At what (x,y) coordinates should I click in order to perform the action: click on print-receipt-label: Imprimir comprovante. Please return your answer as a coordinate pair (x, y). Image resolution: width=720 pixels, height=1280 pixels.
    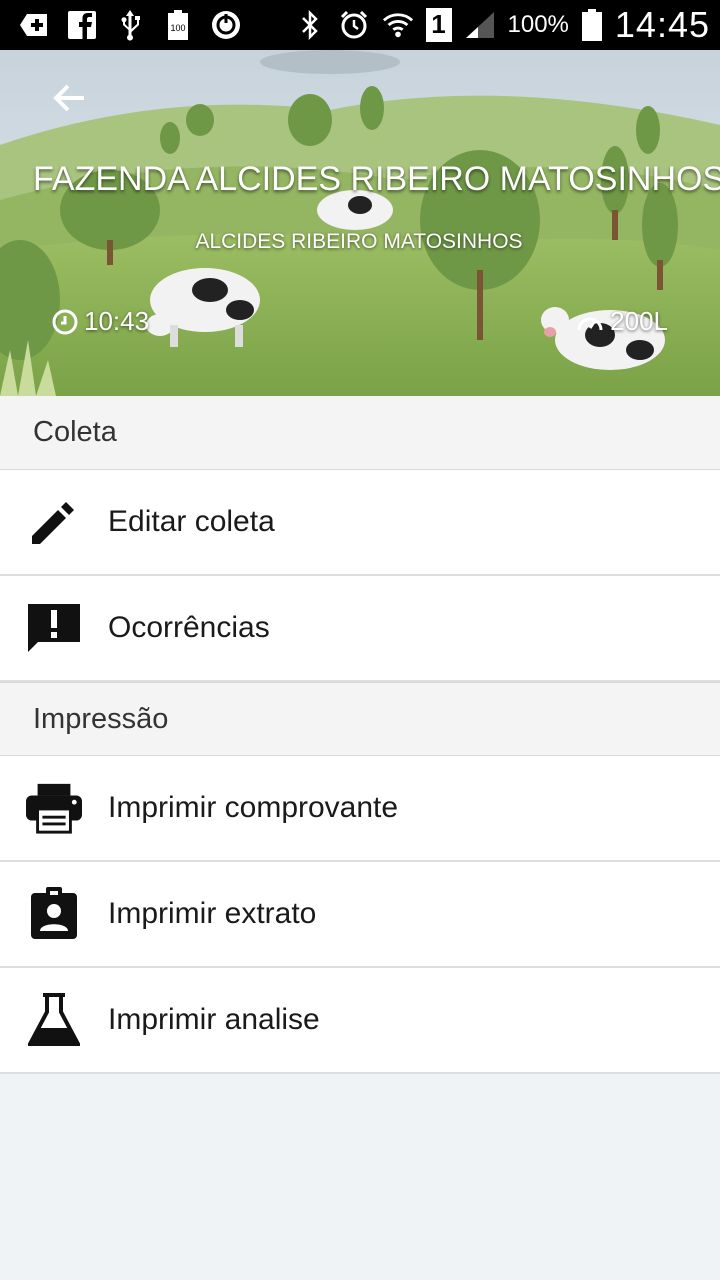
    Looking at the image, I should click on (253, 807).